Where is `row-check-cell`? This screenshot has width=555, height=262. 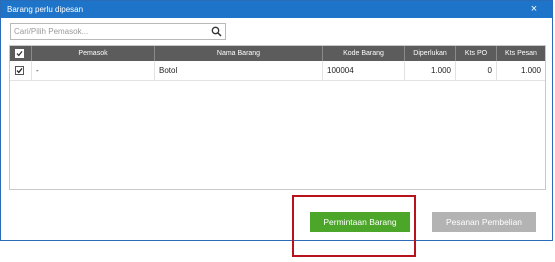
row-check-cell is located at coordinates (21, 70).